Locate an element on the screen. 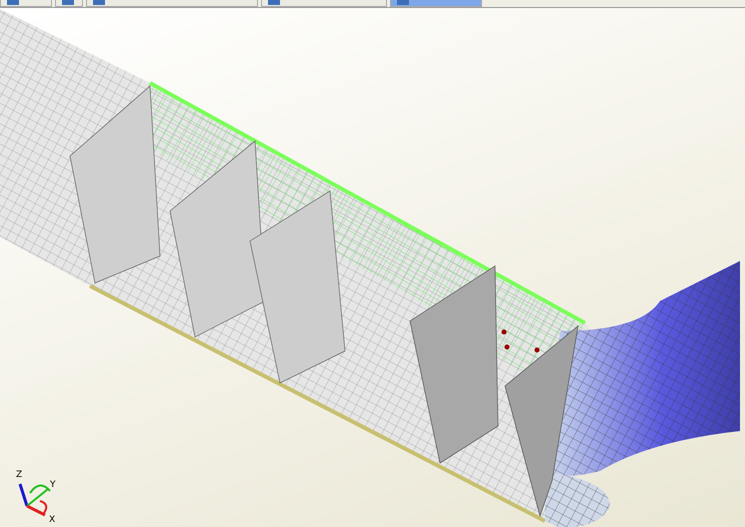 Image resolution: width=745 pixels, height=527 pixels. axis-label: Z is located at coordinates (19, 475).